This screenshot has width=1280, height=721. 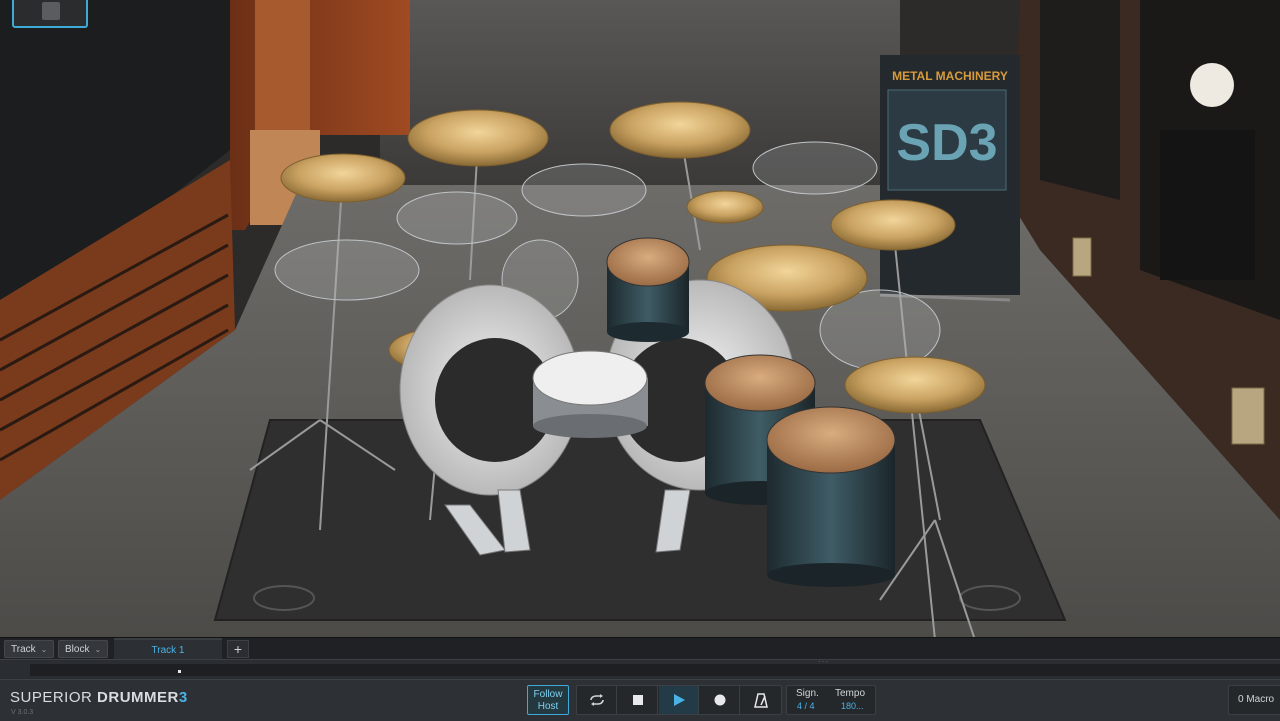 I want to click on logo-word-drummer: DRUMMER, so click(x=138, y=697).